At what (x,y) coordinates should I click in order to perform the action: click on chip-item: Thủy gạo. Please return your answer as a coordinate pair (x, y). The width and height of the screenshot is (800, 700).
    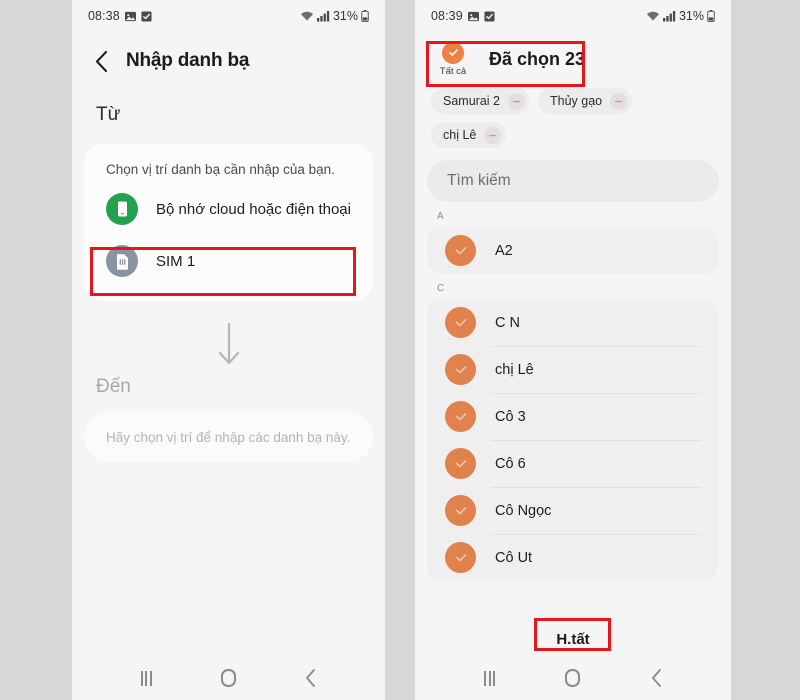
    Looking at the image, I should click on (585, 101).